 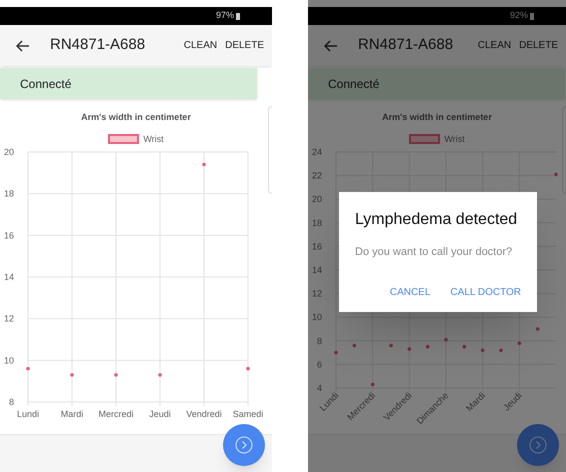 What do you see at coordinates (28, 414) in the screenshot?
I see `x-tick-label: Lundi` at bounding box center [28, 414].